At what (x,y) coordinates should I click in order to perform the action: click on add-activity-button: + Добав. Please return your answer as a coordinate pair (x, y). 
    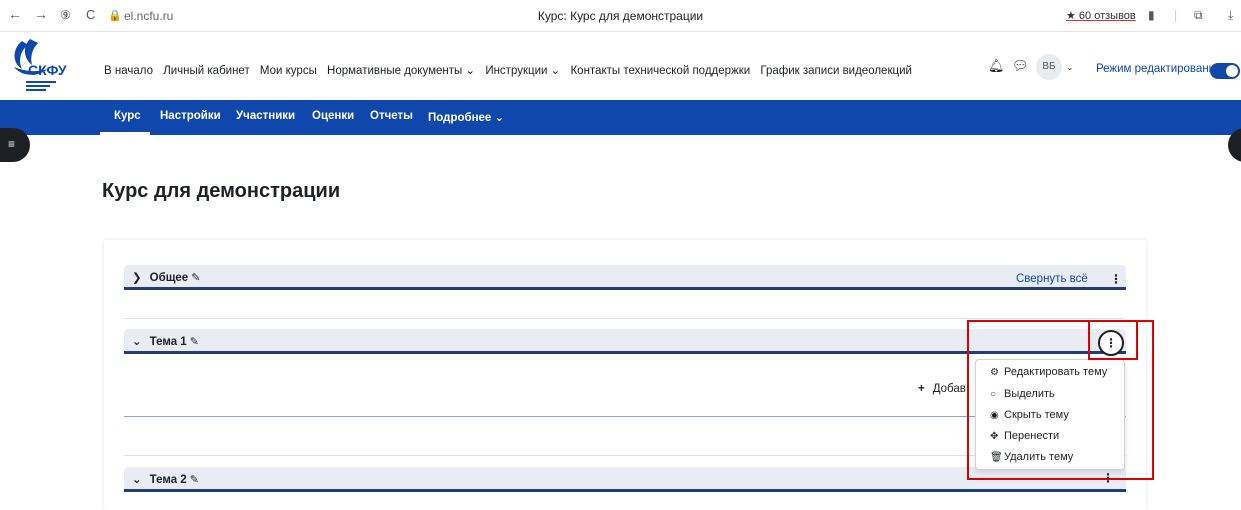
    Looking at the image, I should click on (942, 389).